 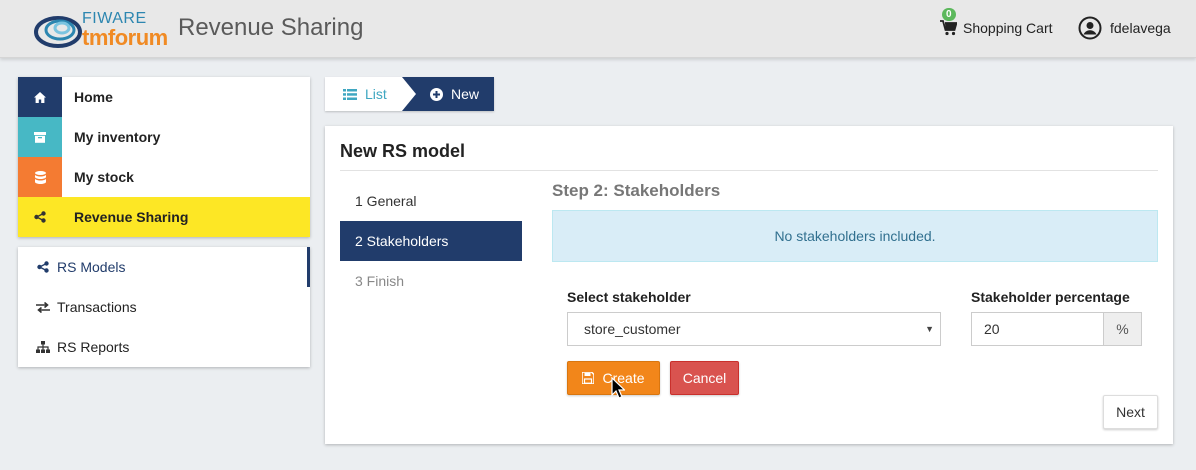 I want to click on create-button-label: Create, so click(x=623, y=378).